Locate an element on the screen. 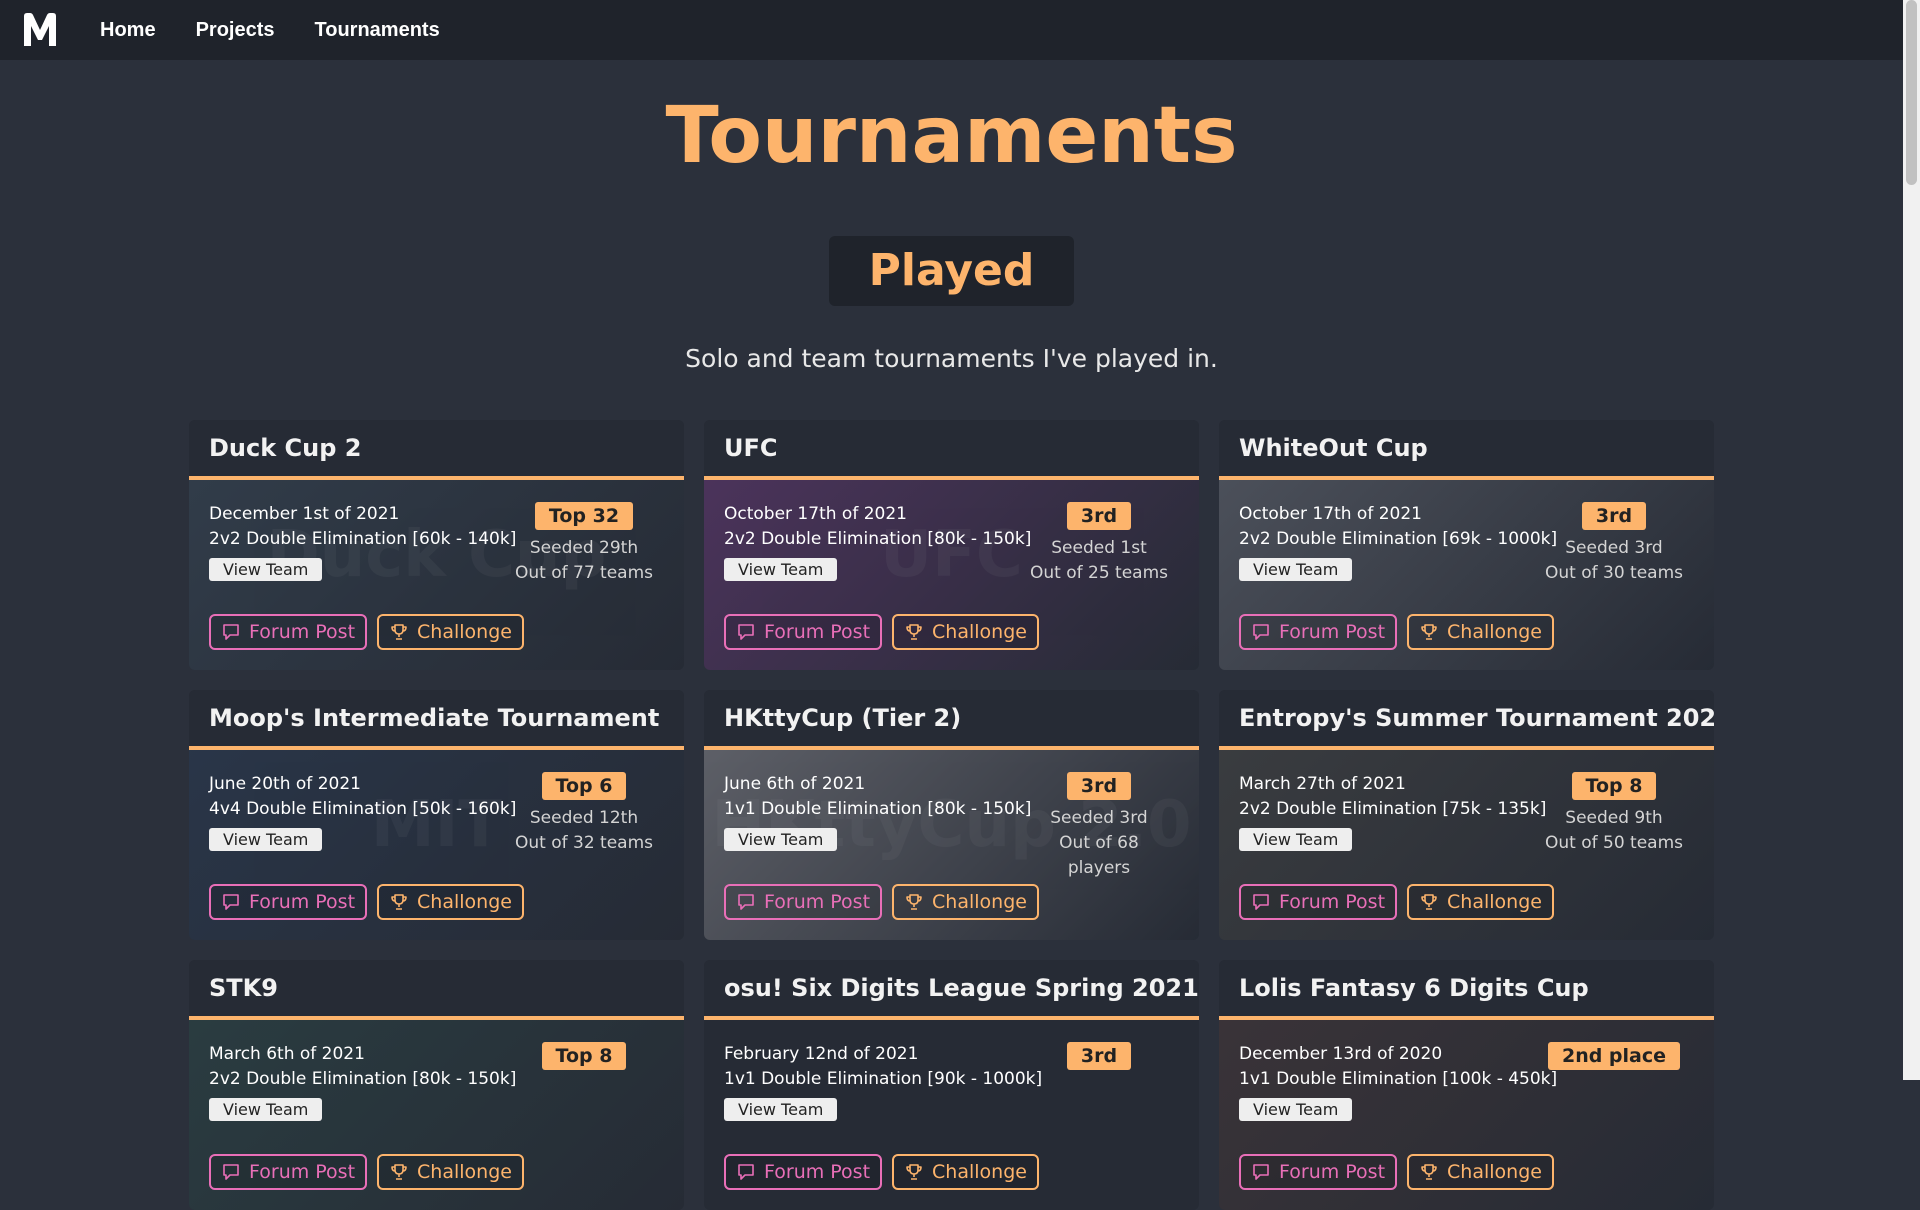  card-header: UFC is located at coordinates (951, 450).